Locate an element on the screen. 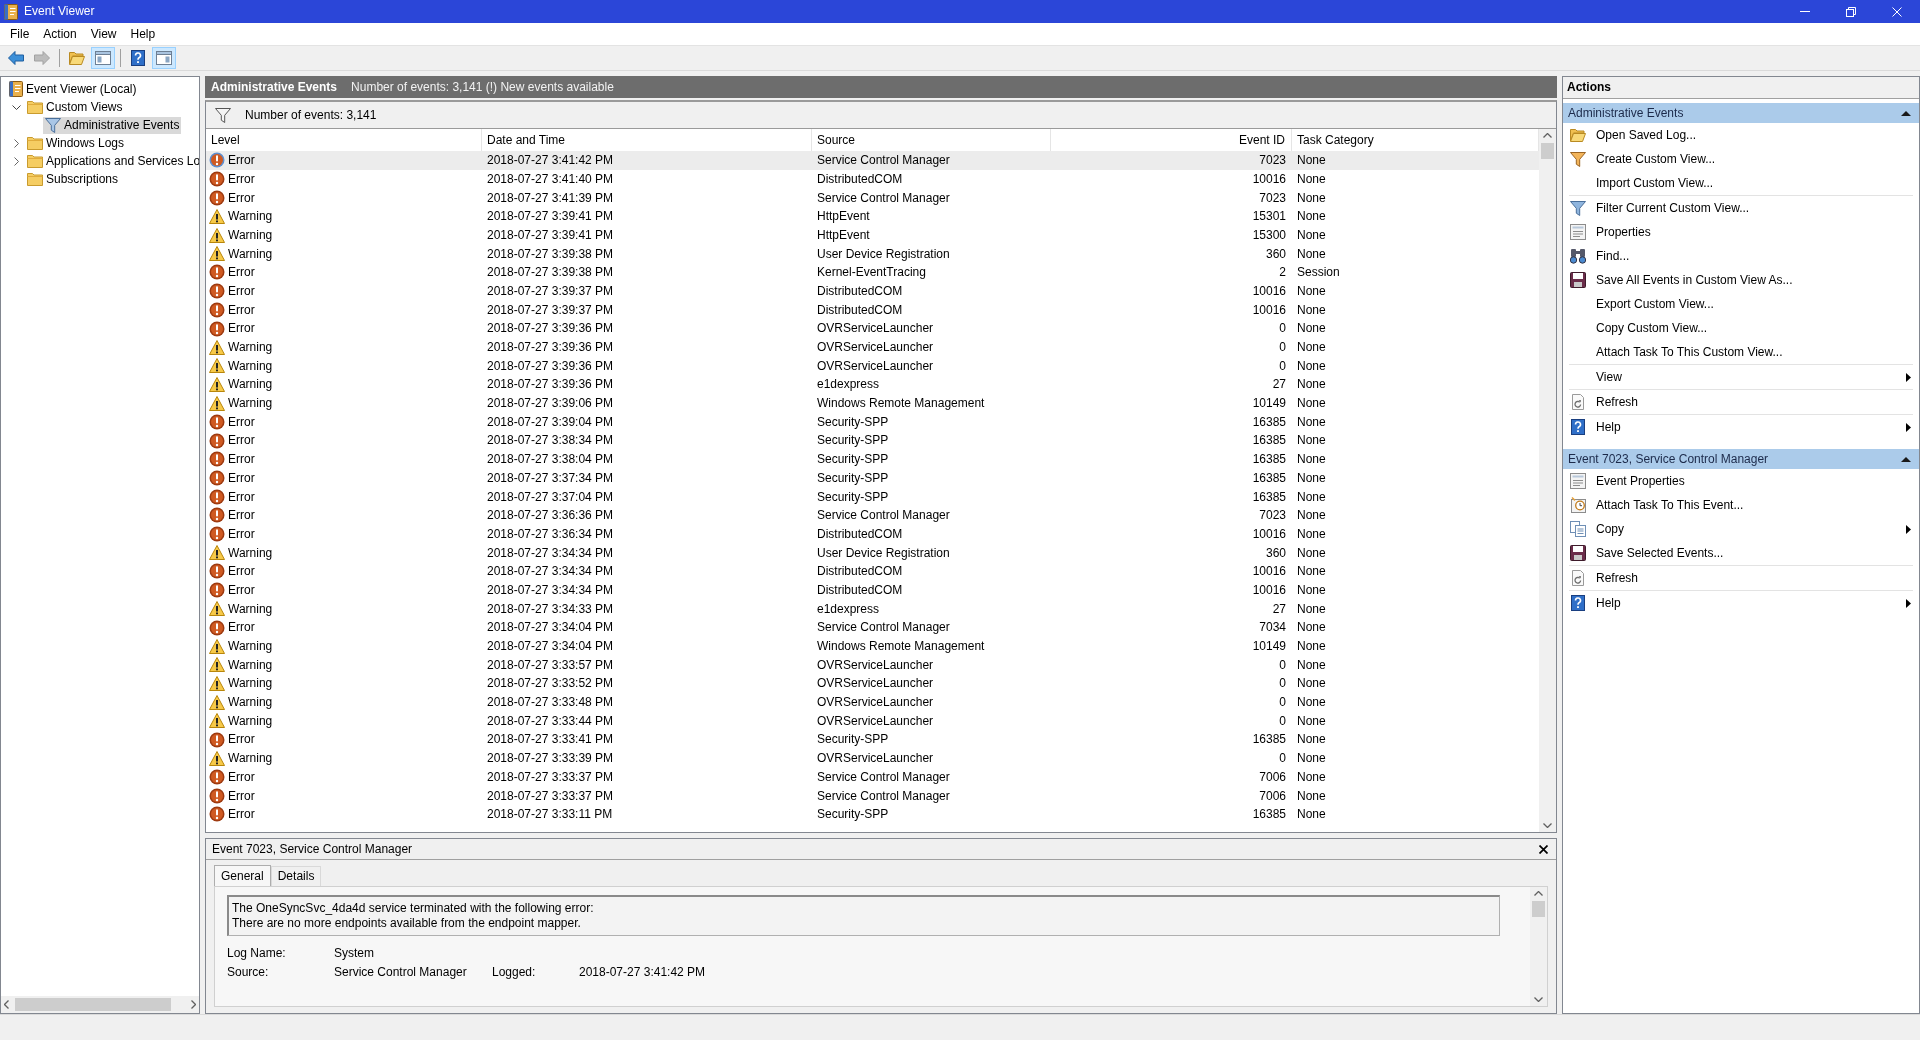 The height and width of the screenshot is (1040, 1920). event-row: Error 2018-07-27 3:39:36 PM OVRServiceLauncher 0 None is located at coordinates (872, 328).